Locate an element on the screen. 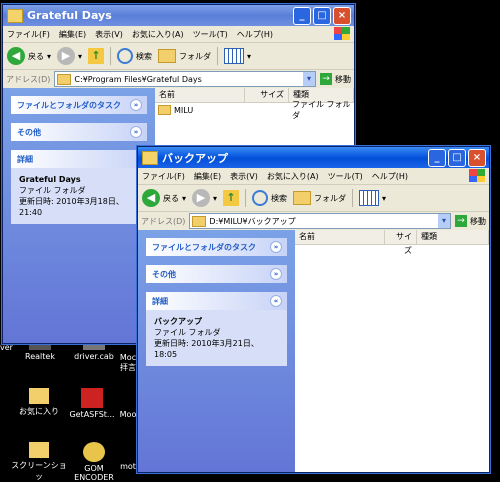 This screenshot has width=500, height=482. windows-logo-icon is located at coordinates (477, 175).